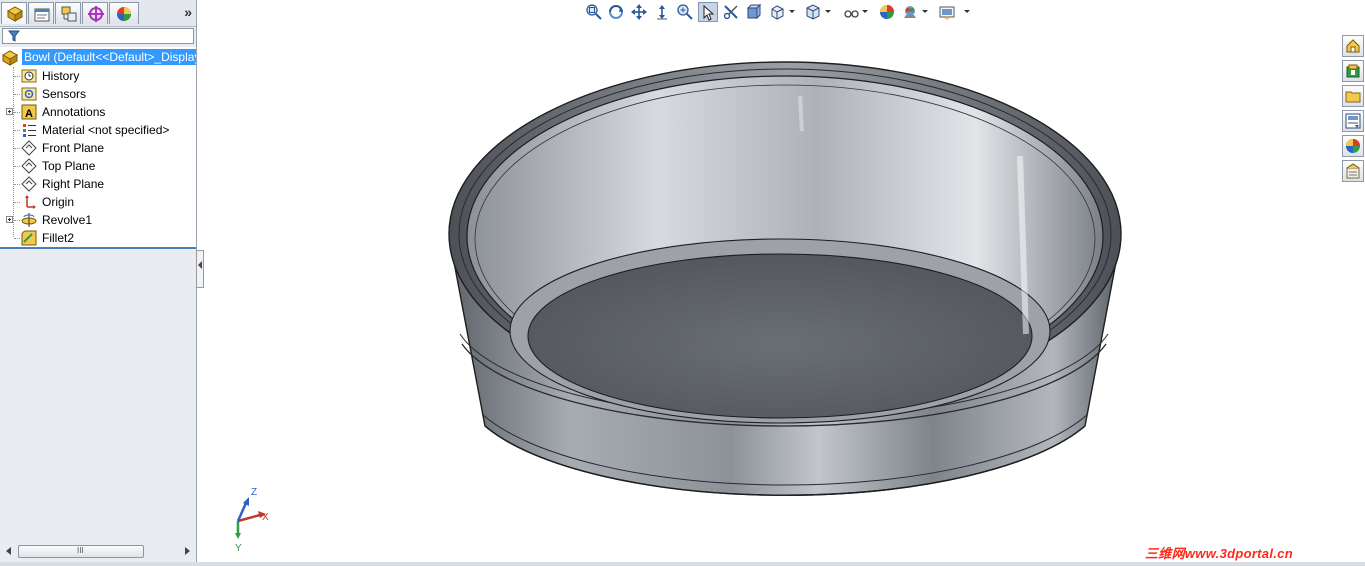 The height and width of the screenshot is (566, 1365). I want to click on property-manager-icon, so click(42, 15).